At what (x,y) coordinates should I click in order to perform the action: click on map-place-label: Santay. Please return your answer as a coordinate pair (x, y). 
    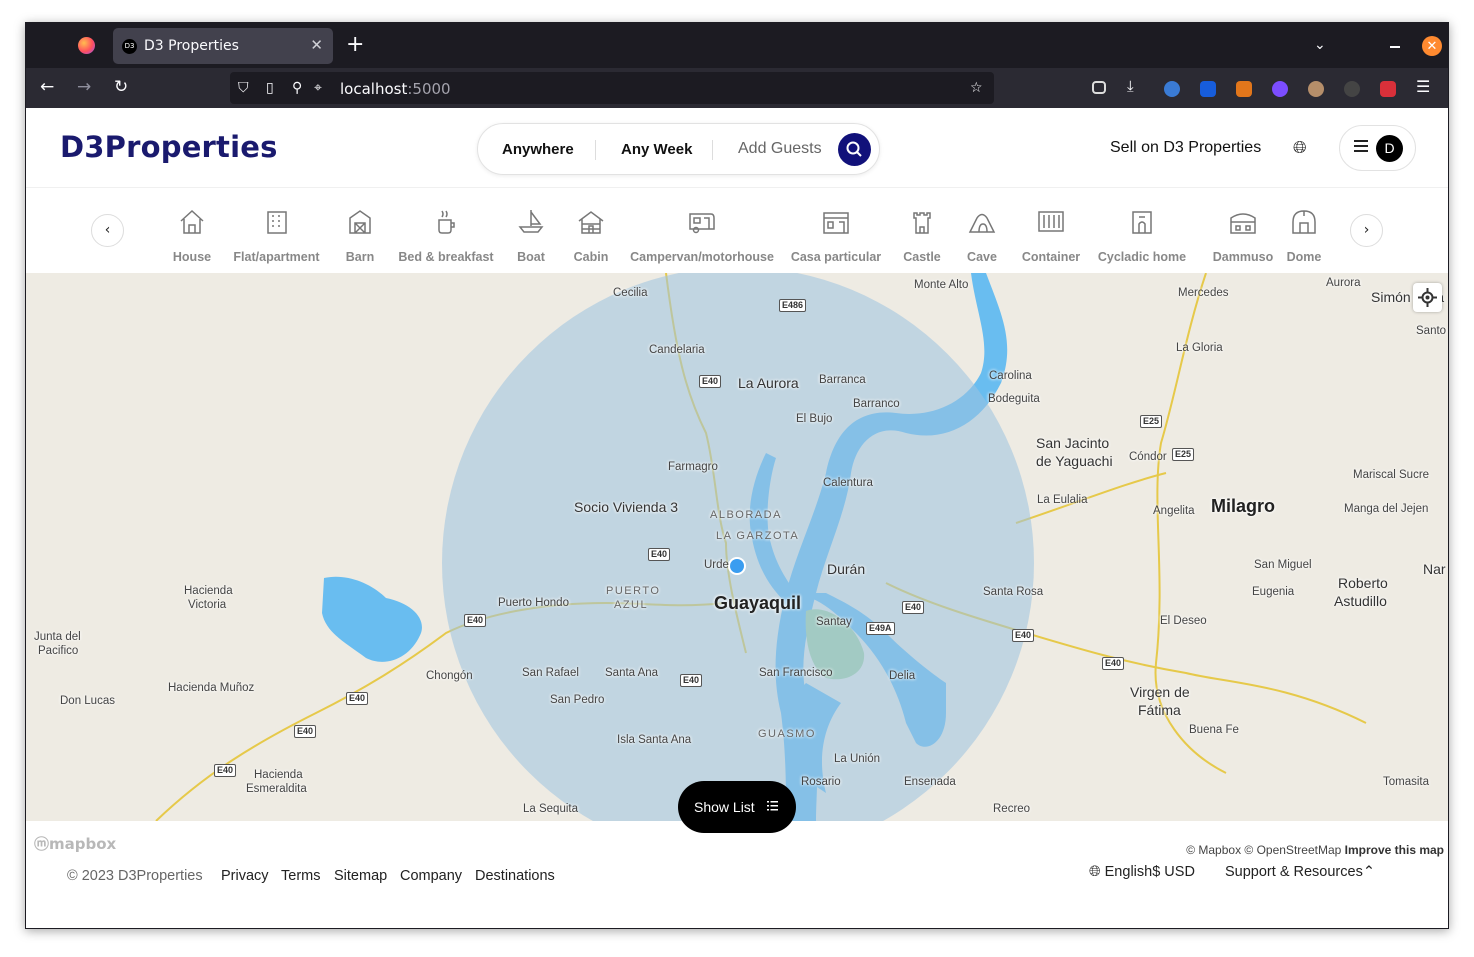
    Looking at the image, I should click on (834, 622).